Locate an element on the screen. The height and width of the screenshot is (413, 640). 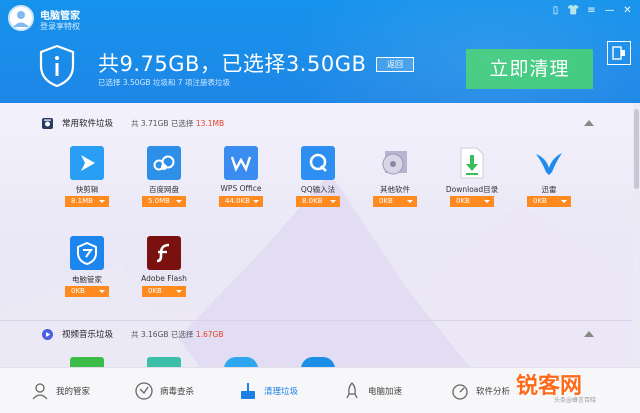
app-name: 迅雷 is located at coordinates (549, 189).